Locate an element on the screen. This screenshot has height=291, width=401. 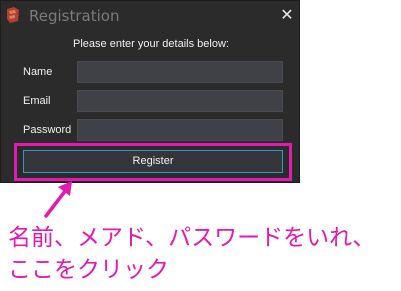
register-button: Register is located at coordinates (153, 161).